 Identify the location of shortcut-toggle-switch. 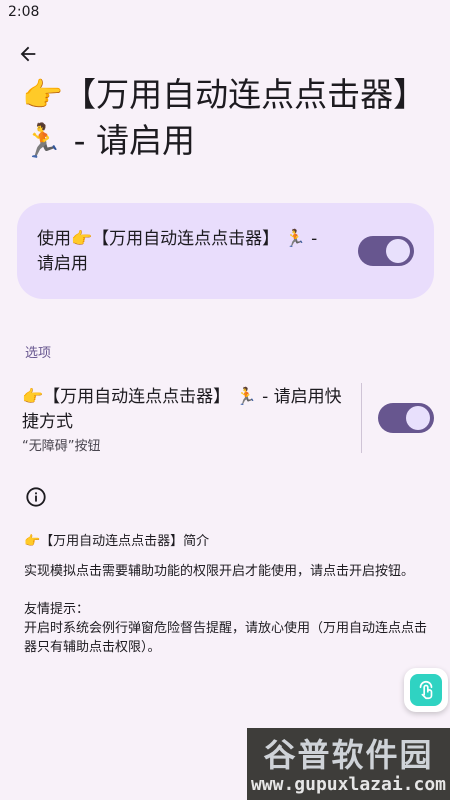
(406, 418).